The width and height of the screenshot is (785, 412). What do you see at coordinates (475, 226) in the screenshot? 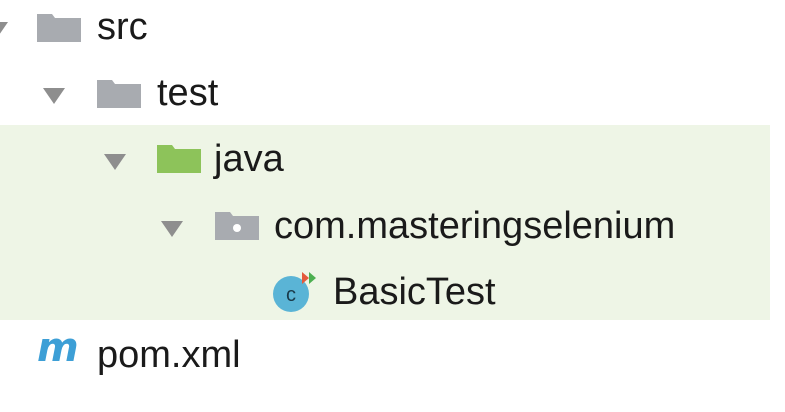
I see `tree-node-label: com.masteringselenium` at bounding box center [475, 226].